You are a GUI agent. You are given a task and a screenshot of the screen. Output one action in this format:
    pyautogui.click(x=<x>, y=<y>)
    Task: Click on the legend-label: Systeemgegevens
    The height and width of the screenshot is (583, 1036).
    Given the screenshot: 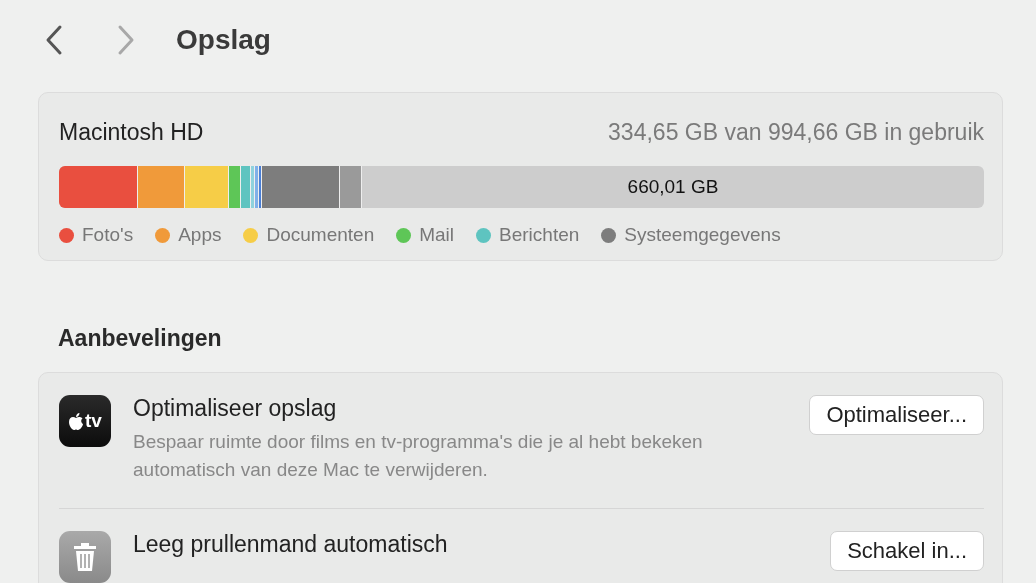 What is the action you would take?
    pyautogui.click(x=702, y=235)
    